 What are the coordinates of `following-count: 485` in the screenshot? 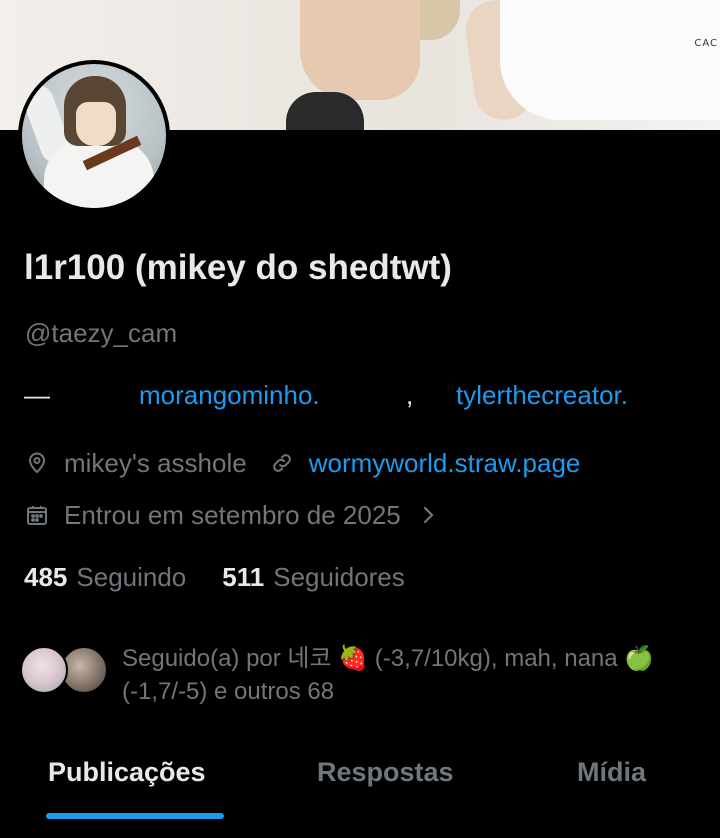 It's located at (46, 577).